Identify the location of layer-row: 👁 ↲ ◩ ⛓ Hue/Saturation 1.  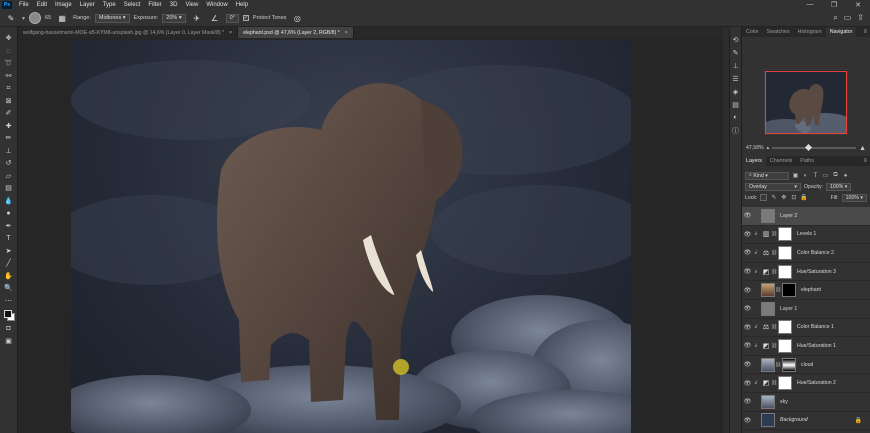
(806, 346).